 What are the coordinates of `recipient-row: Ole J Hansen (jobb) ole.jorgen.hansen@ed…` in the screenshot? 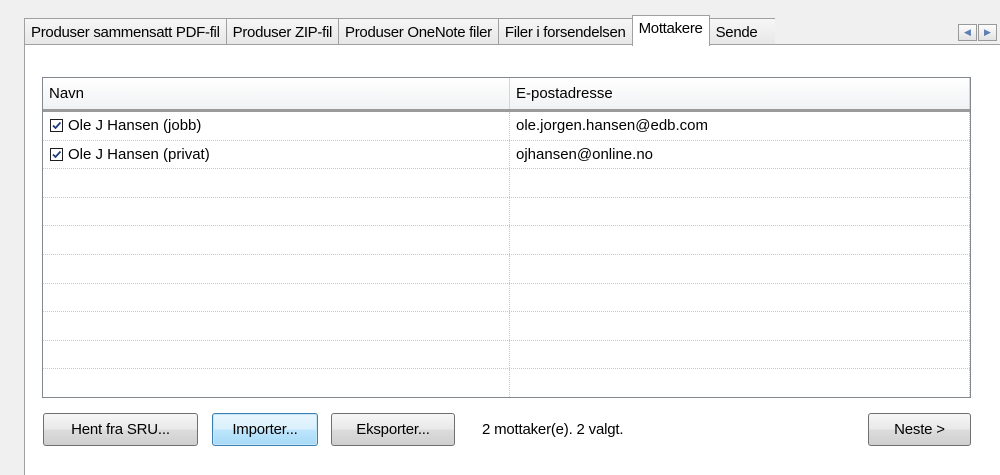 It's located at (506, 126).